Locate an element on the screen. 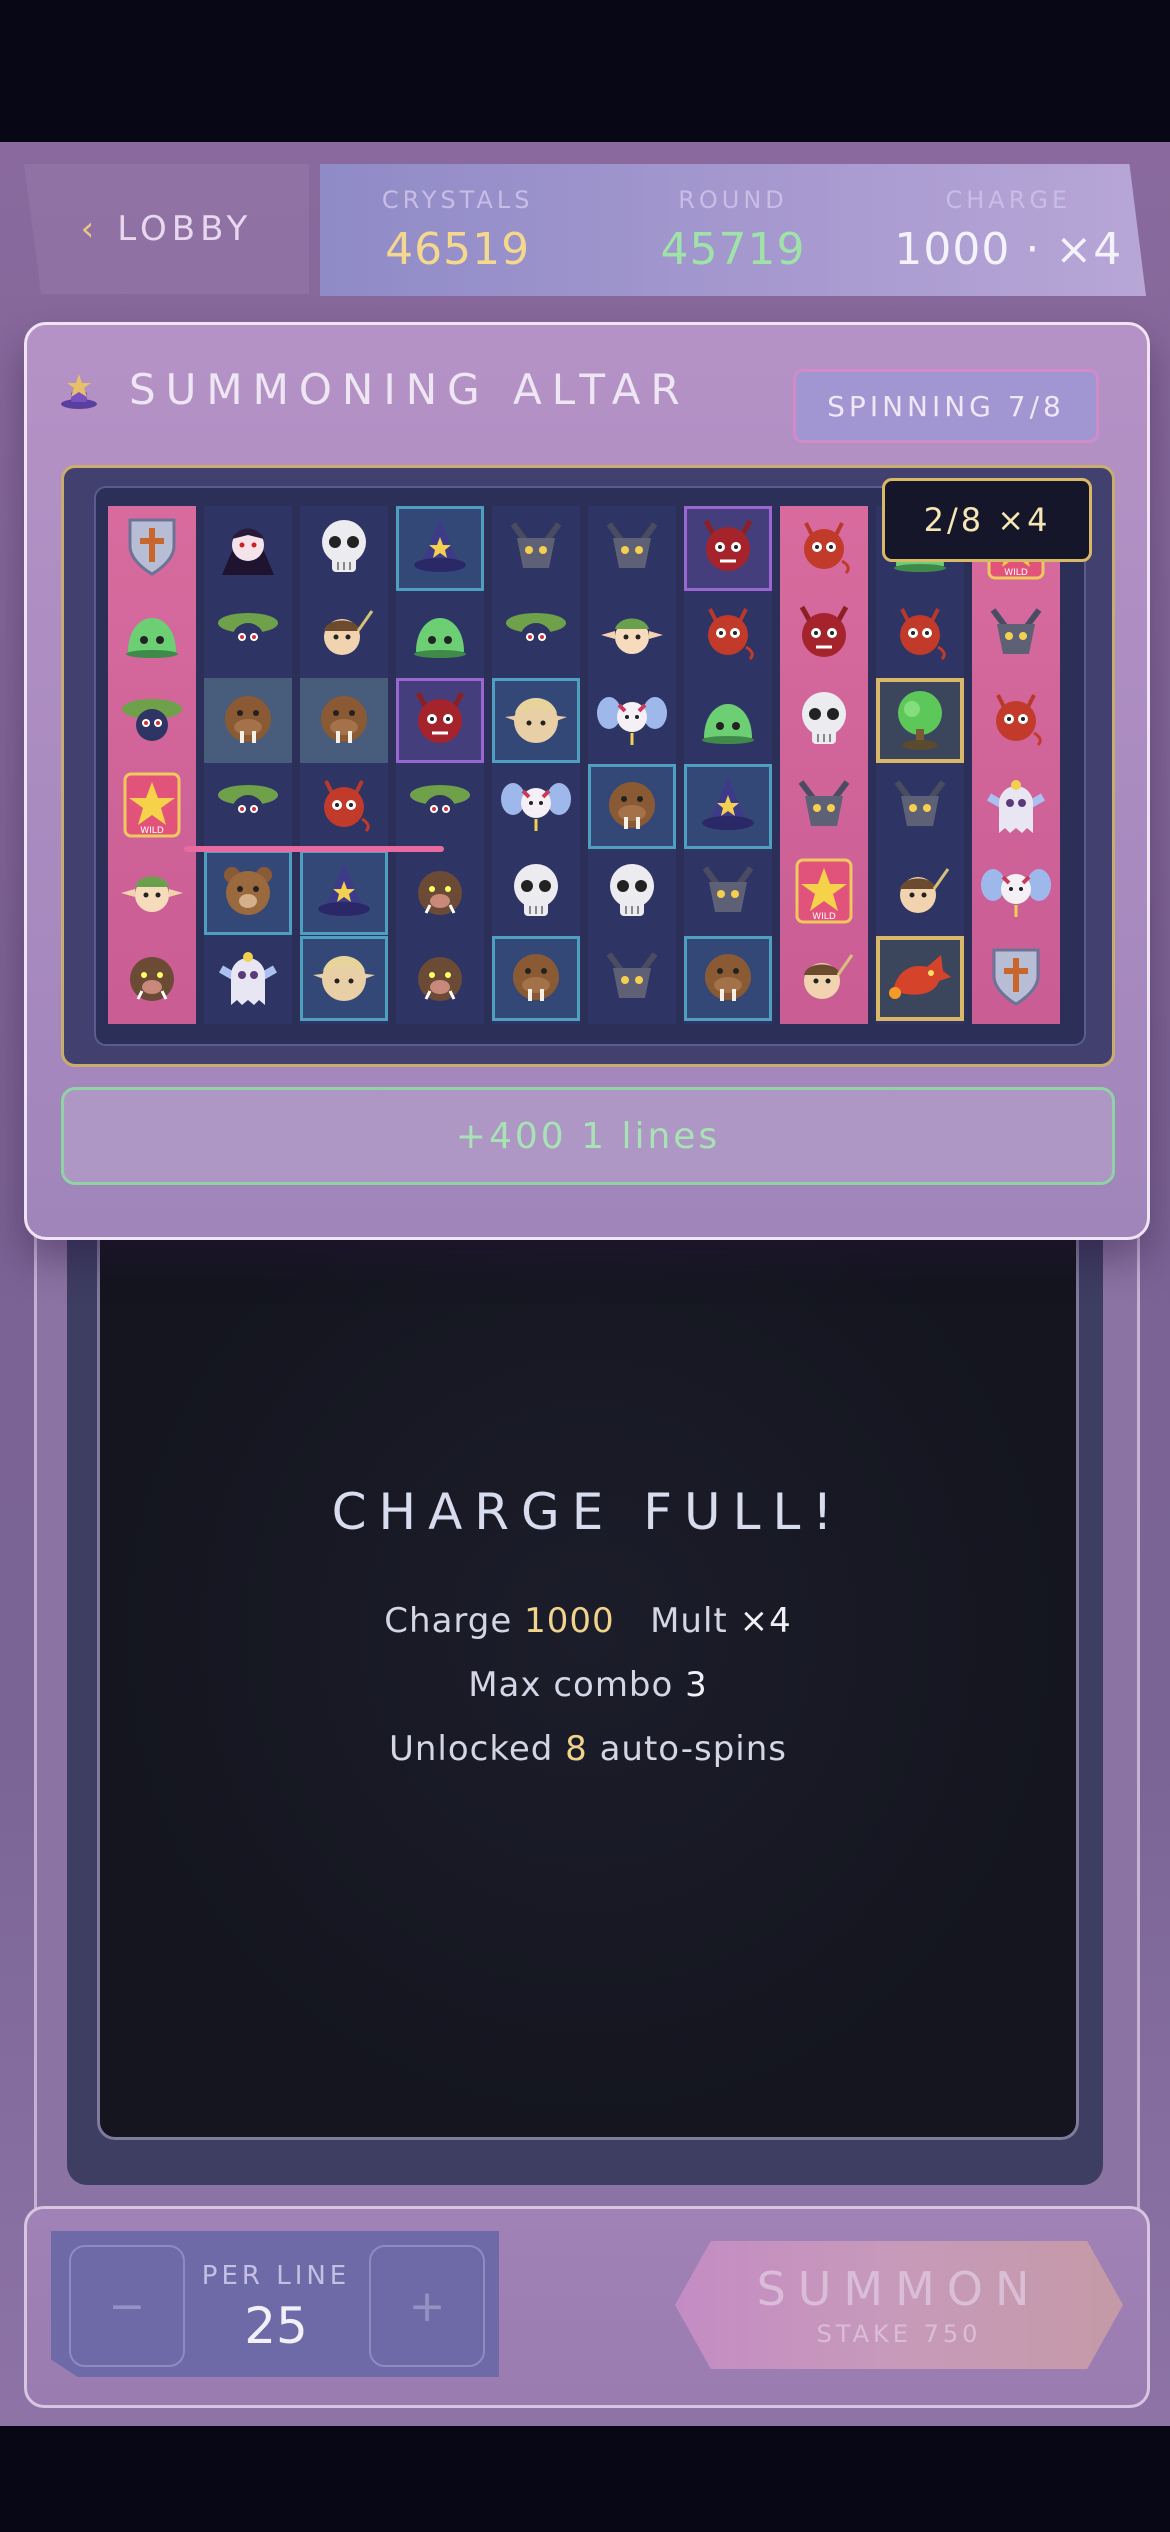  altar-title: SUMMONING ALTAR is located at coordinates (409, 389).